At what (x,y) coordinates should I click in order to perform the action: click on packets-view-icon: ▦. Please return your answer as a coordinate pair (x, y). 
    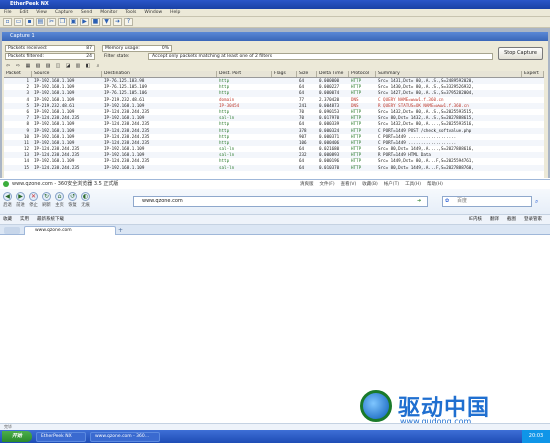
    Looking at the image, I should click on (28, 66).